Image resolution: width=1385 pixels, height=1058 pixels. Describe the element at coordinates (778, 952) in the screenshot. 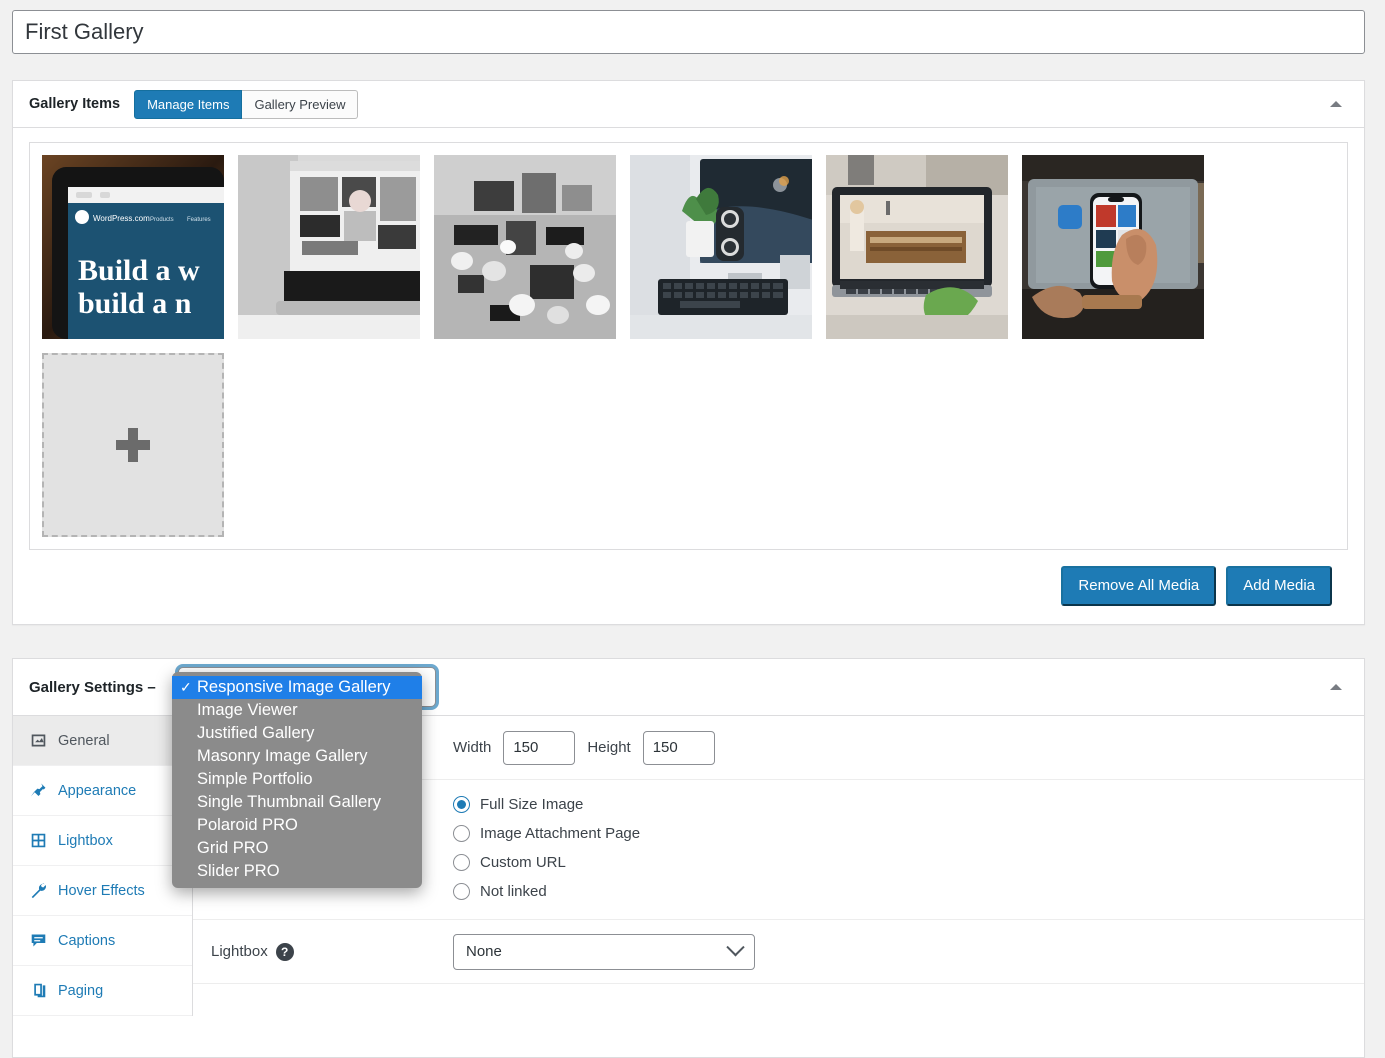

I see `lightbox-row: Lightbox ? None` at that location.